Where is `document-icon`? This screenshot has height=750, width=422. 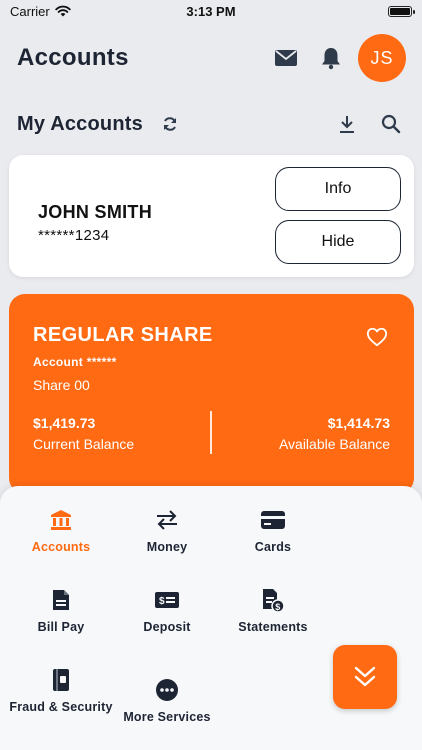 document-icon is located at coordinates (61, 600).